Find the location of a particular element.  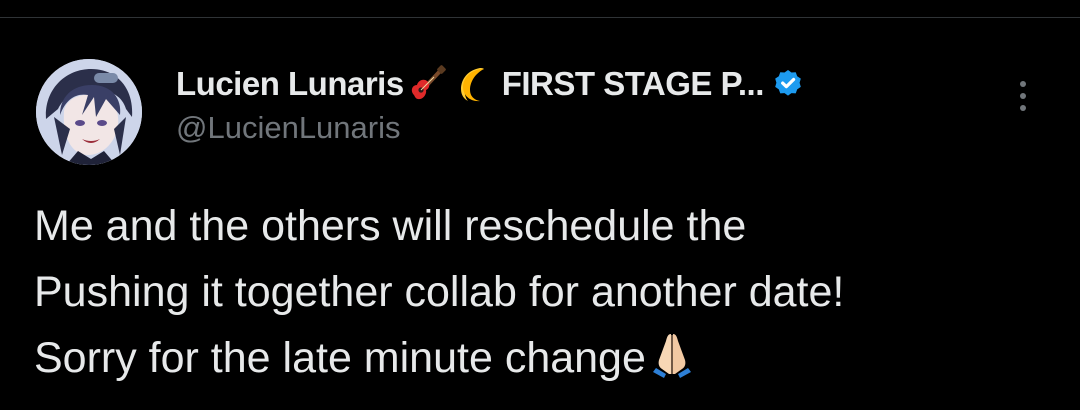

tweet-text-line: Me and the others will reschedule the is located at coordinates (390, 226).